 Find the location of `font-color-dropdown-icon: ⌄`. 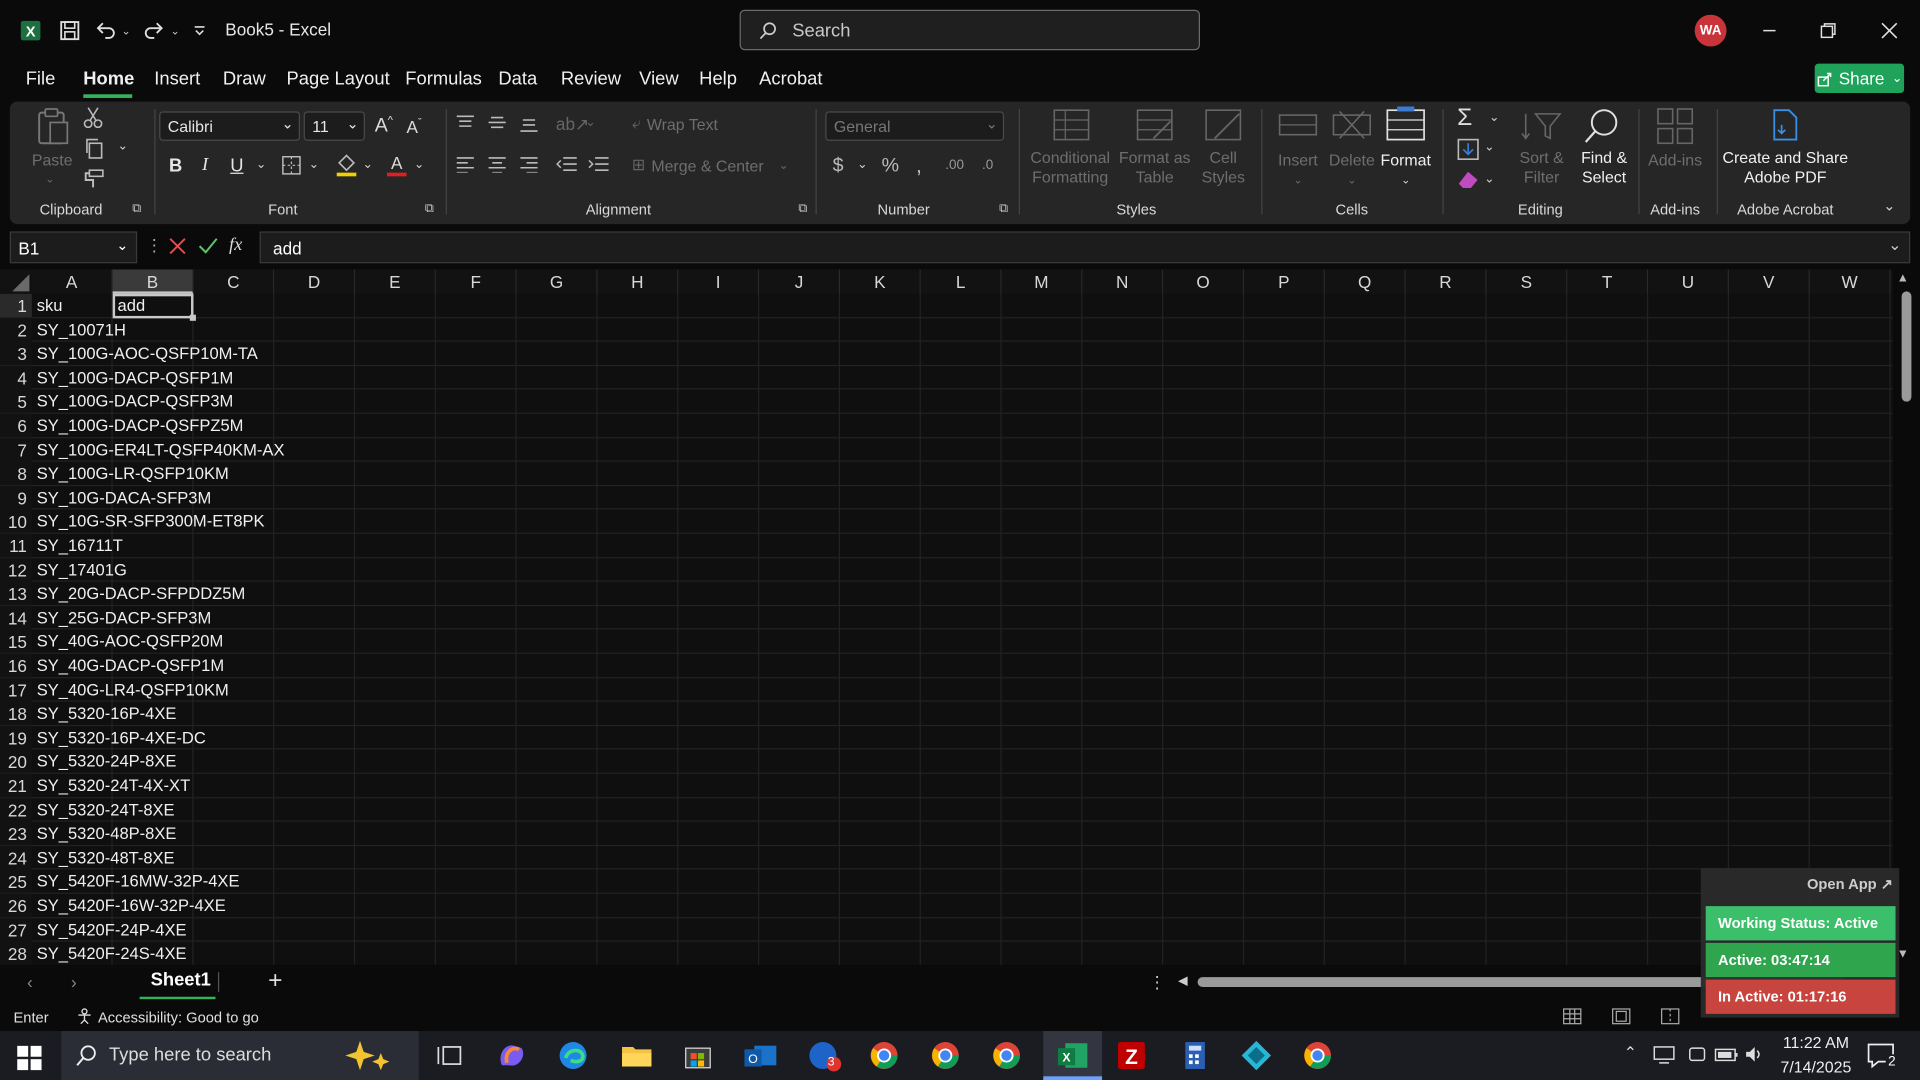

font-color-dropdown-icon: ⌄ is located at coordinates (419, 164).